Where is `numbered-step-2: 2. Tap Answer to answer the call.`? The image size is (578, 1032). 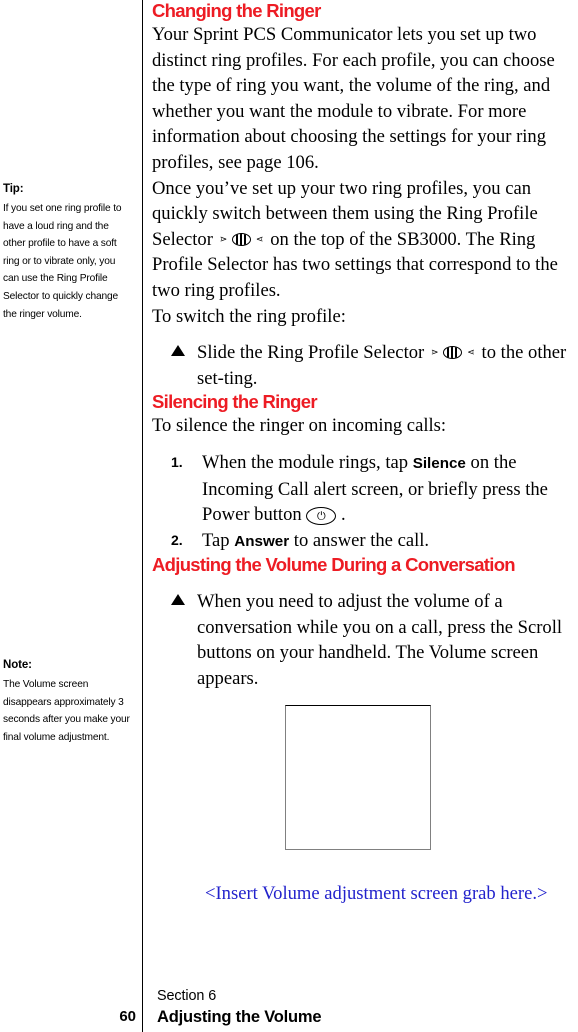
numbered-step-2: 2. Tap Answer to answer the call. is located at coordinates (374, 541).